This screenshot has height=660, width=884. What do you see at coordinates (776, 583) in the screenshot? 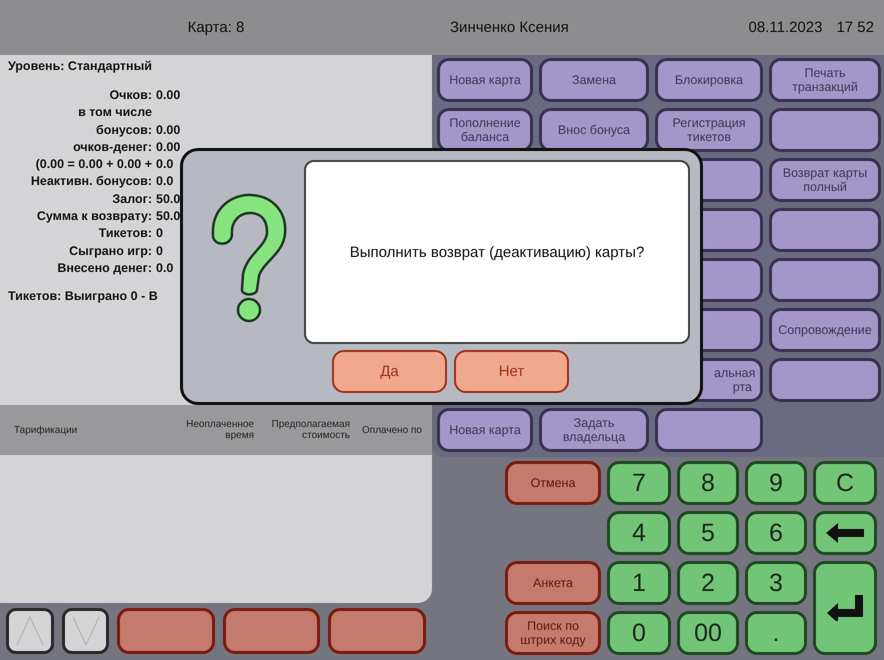
I see `keypad-key: 3` at bounding box center [776, 583].